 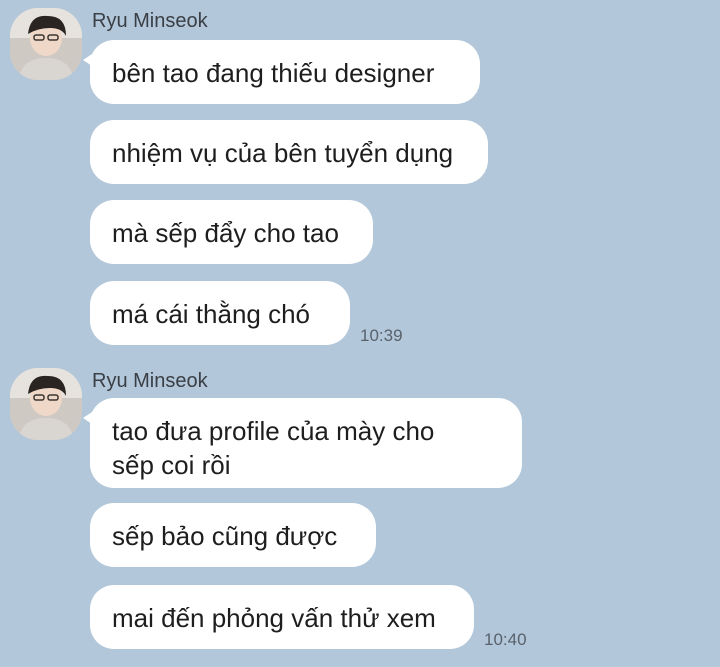 I want to click on message-timestamp: 10:40, so click(x=505, y=639).